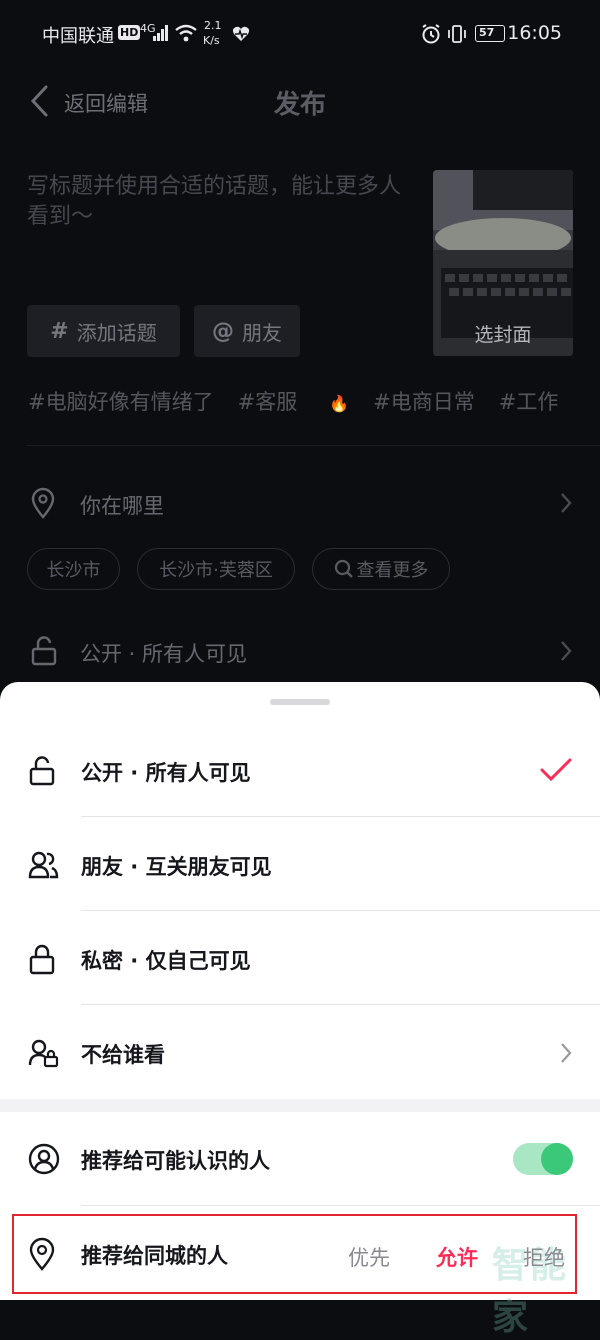  What do you see at coordinates (424, 402) in the screenshot?
I see `topic-suggestion: #电商日常` at bounding box center [424, 402].